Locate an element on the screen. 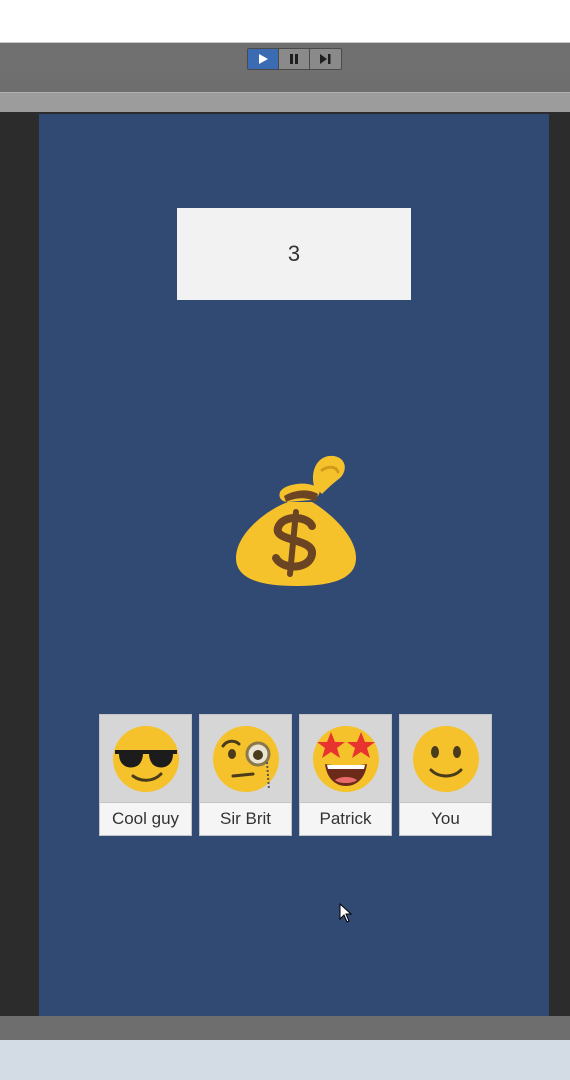  star-struck-face-icon is located at coordinates (345, 758).